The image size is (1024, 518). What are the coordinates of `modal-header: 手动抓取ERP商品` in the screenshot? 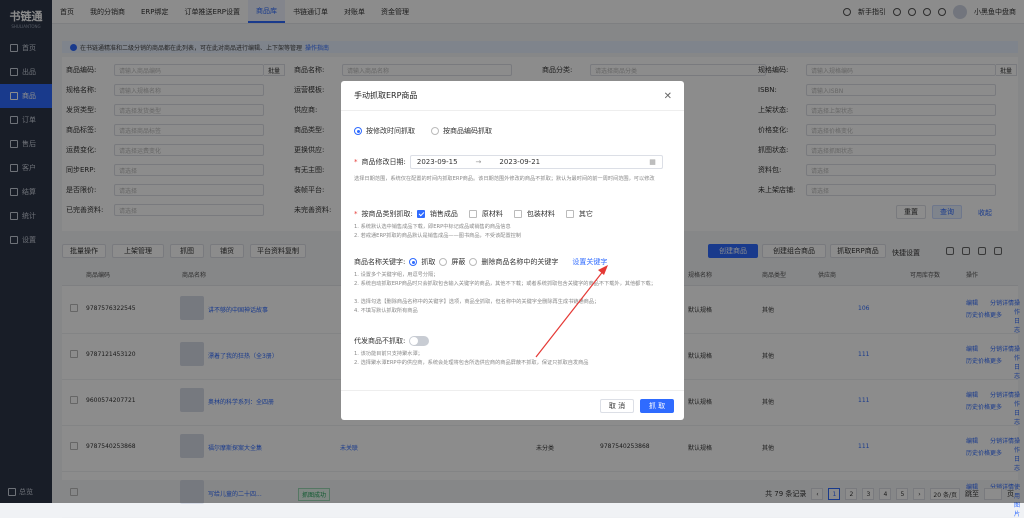 It's located at (512, 96).